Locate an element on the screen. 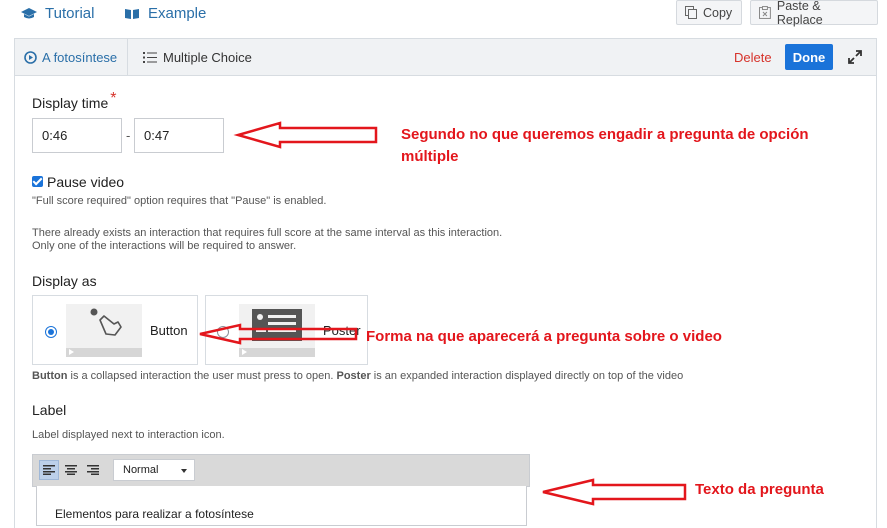 This screenshot has height=528, width=887. expand-icon is located at coordinates (855, 57).